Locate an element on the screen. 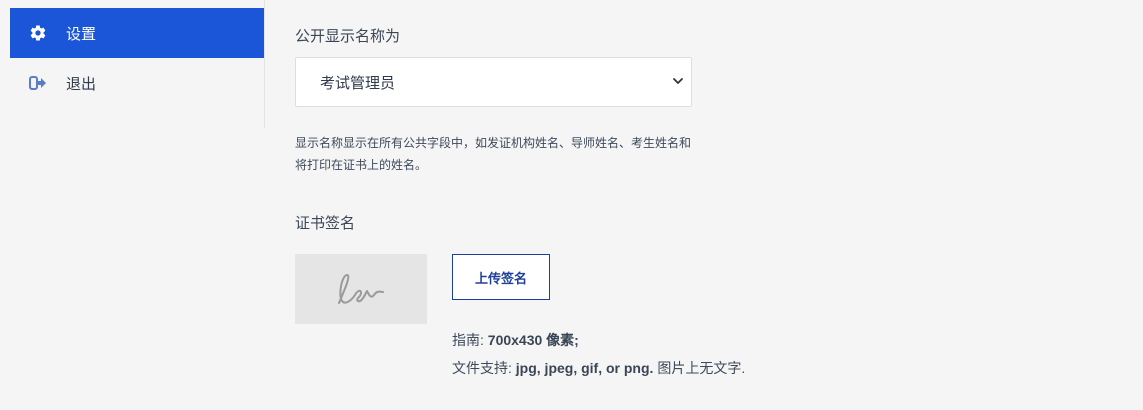  guide-prefix: 指南: is located at coordinates (470, 340).